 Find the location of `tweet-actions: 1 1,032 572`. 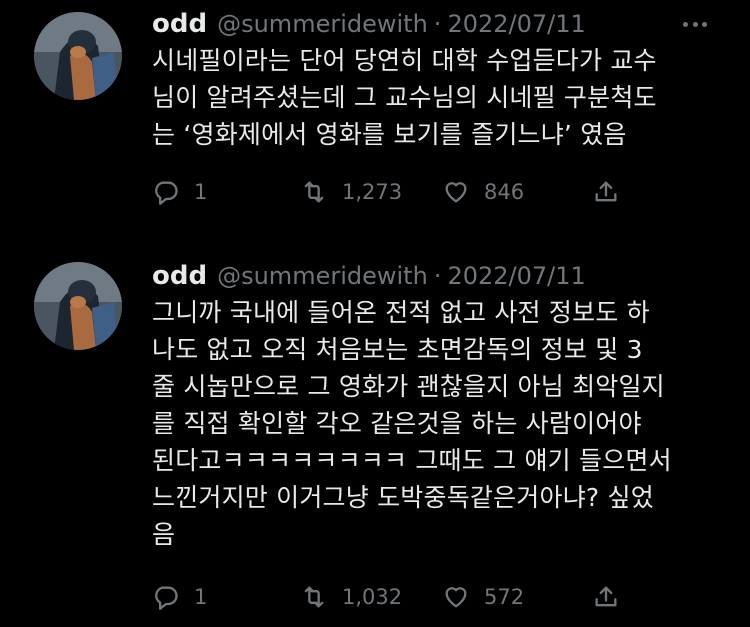

tweet-actions: 1 1,032 572 is located at coordinates (392, 597).